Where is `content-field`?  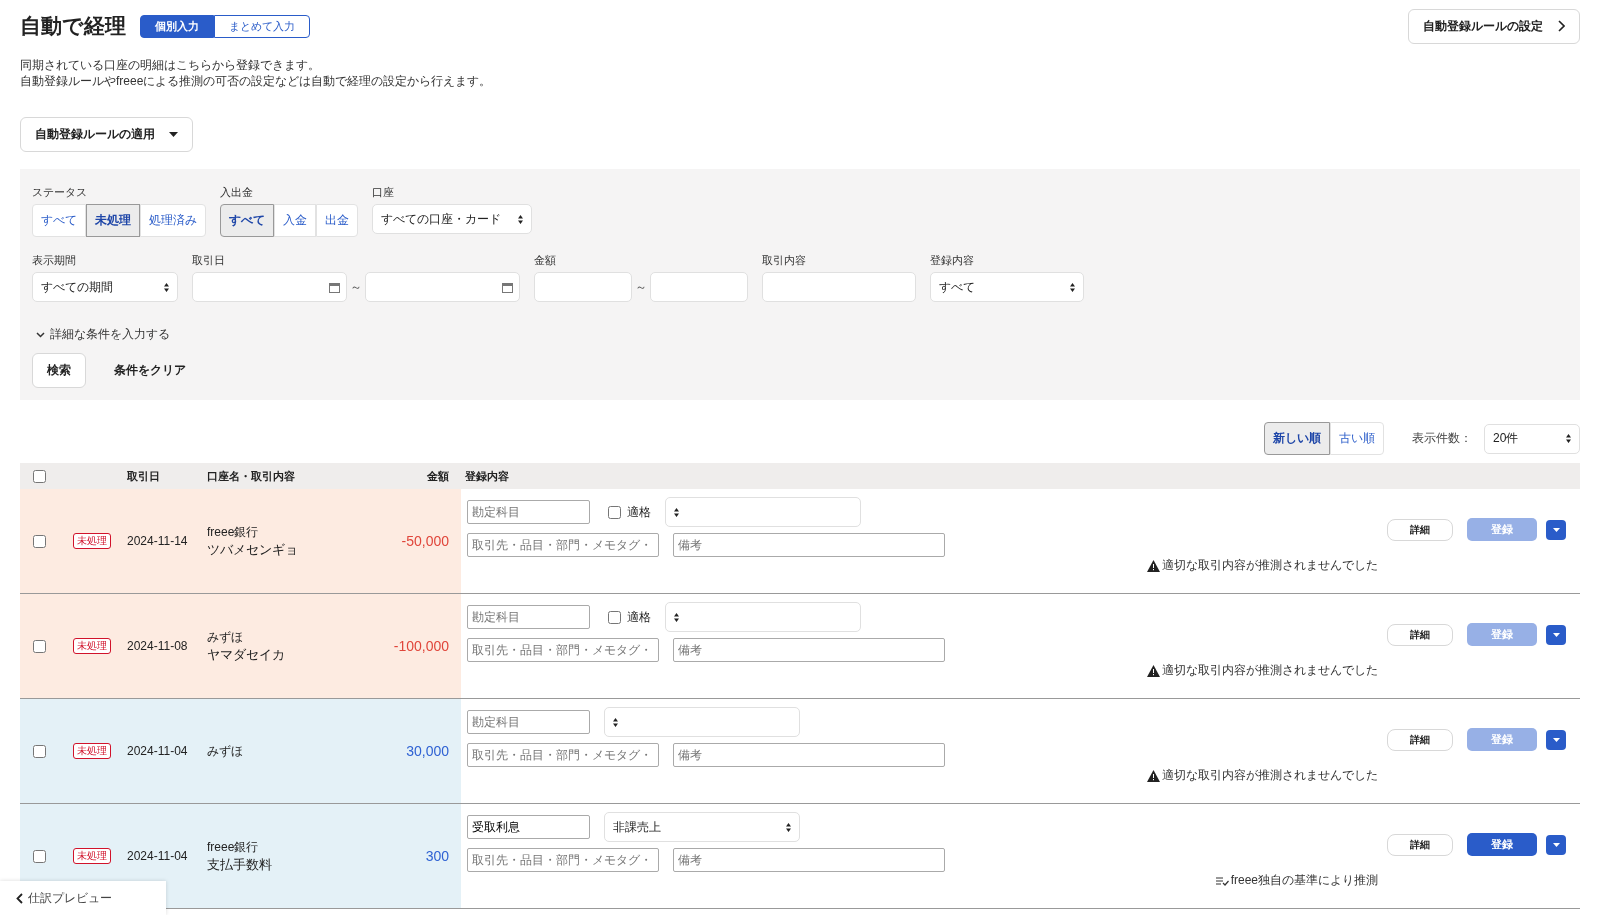 content-field is located at coordinates (839, 287).